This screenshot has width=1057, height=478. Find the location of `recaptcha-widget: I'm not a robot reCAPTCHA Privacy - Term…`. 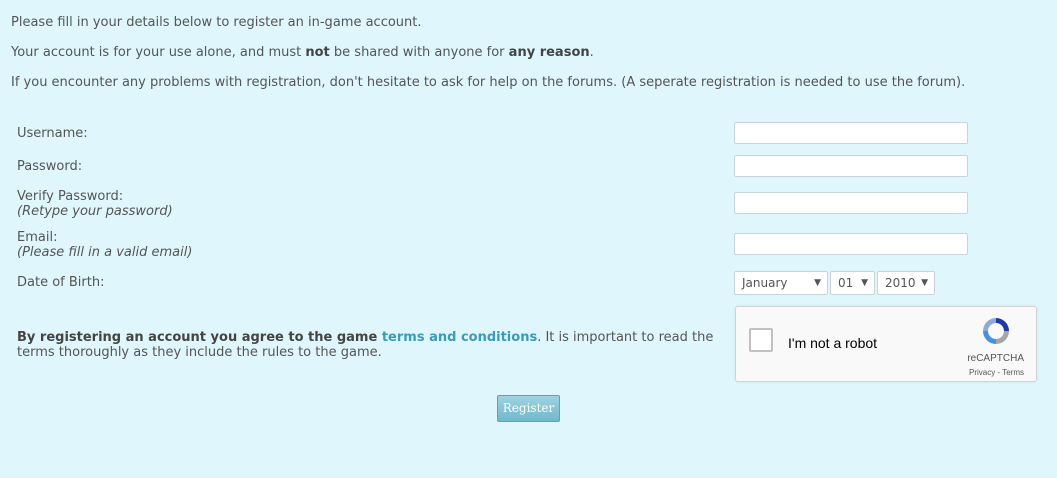

recaptcha-widget: I'm not a robot reCAPTCHA Privacy - Term… is located at coordinates (886, 344).